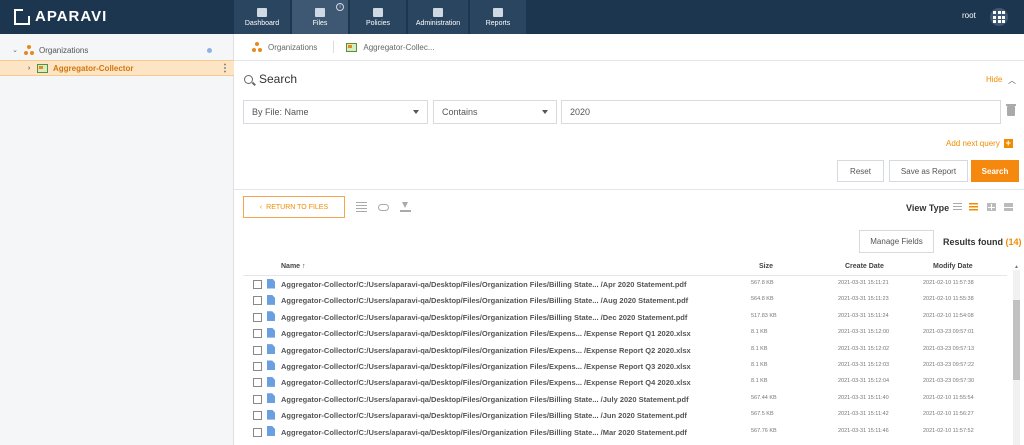  I want to click on info-icon: i, so click(340, 7).